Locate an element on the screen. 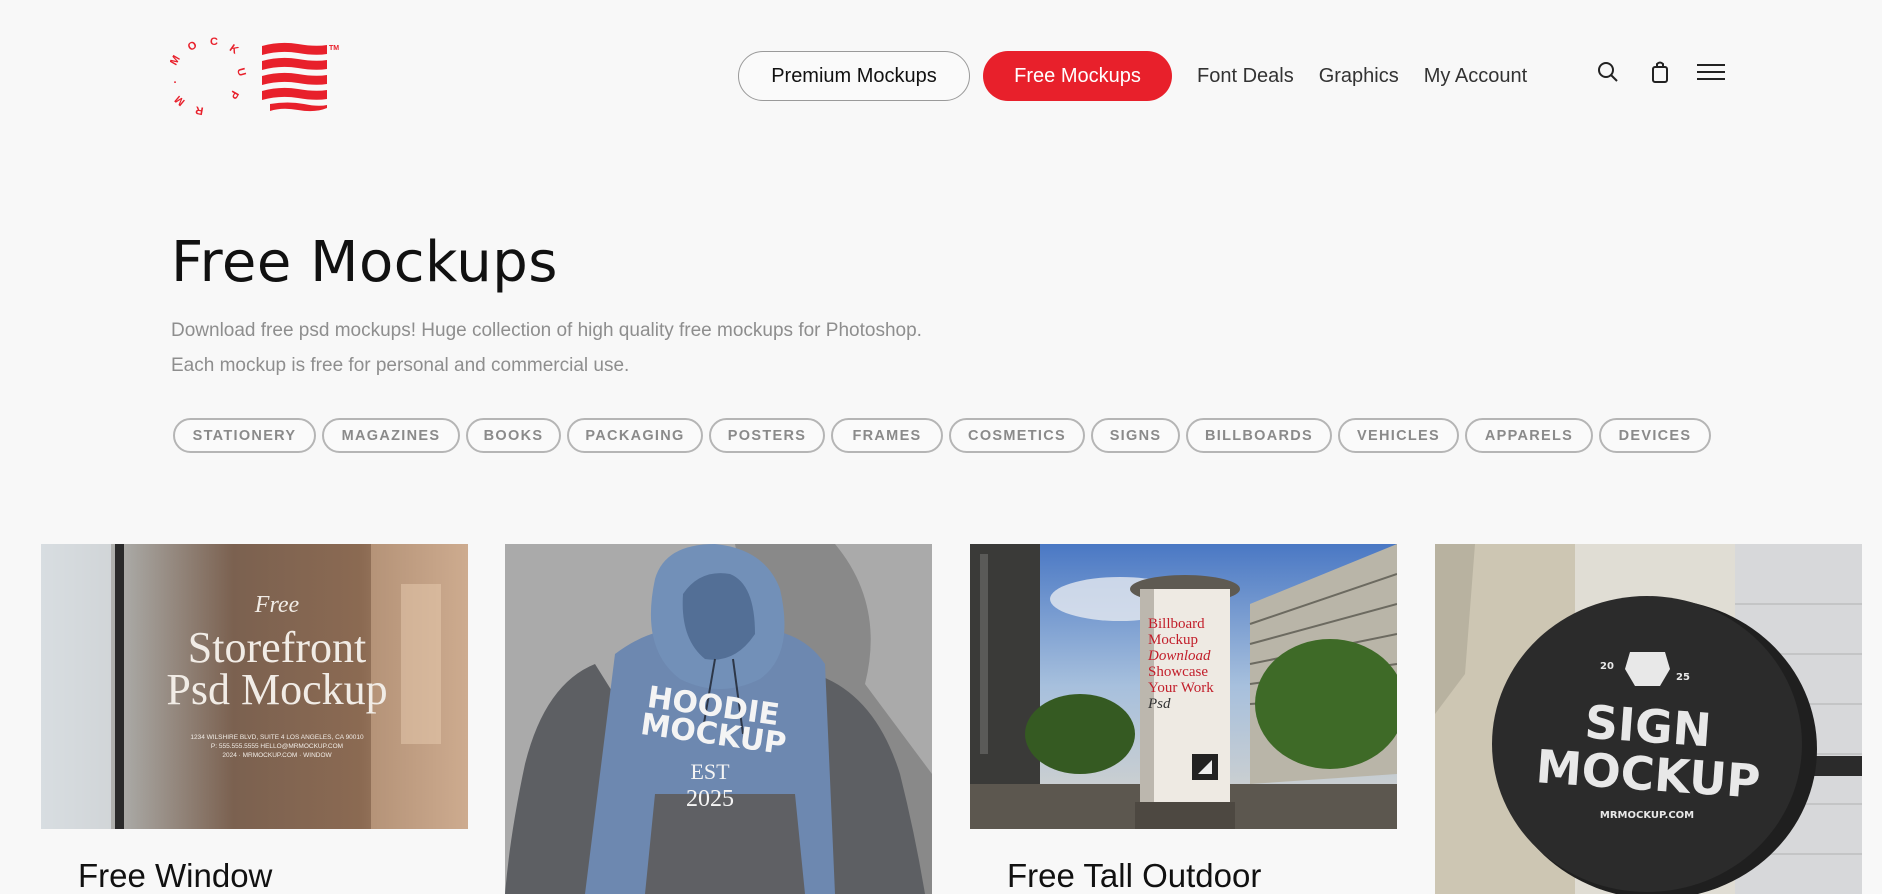  card-image-text: 25 is located at coordinates (1683, 677).